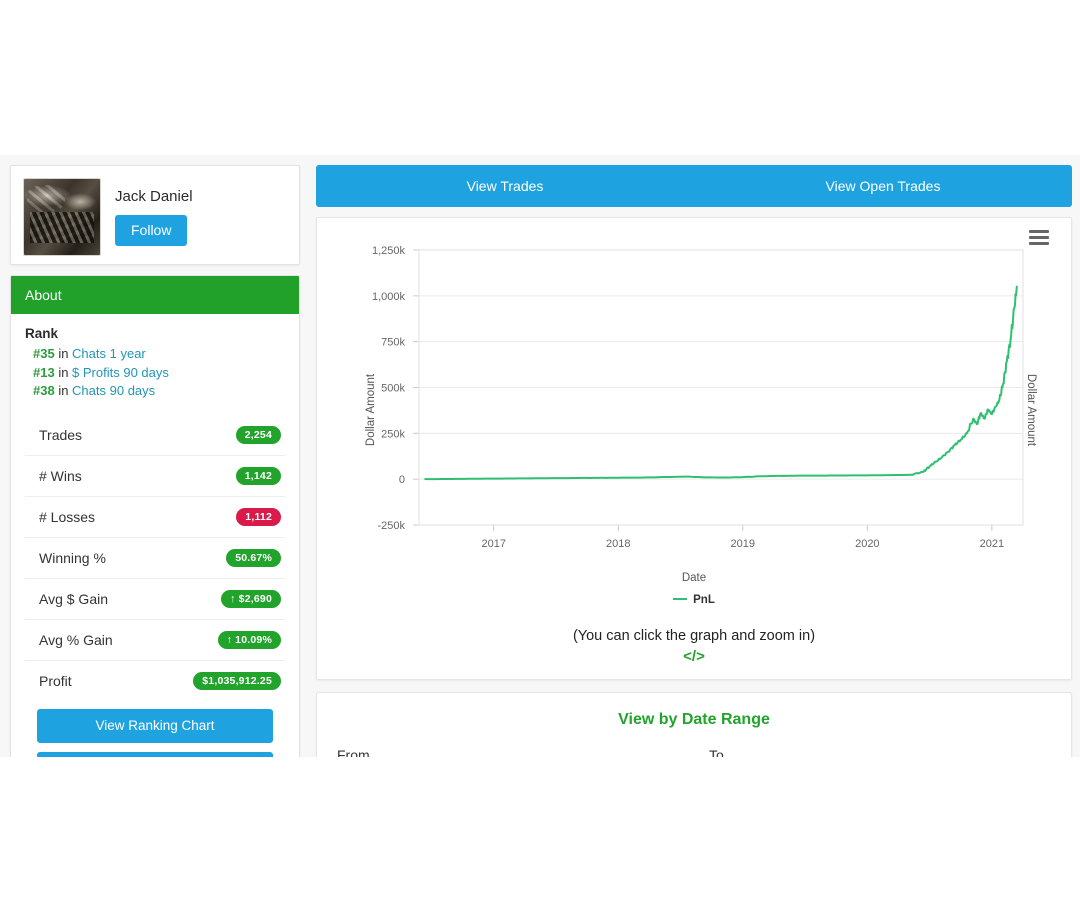 The height and width of the screenshot is (902, 1080). I want to click on stat-badge: 1,142, so click(258, 475).